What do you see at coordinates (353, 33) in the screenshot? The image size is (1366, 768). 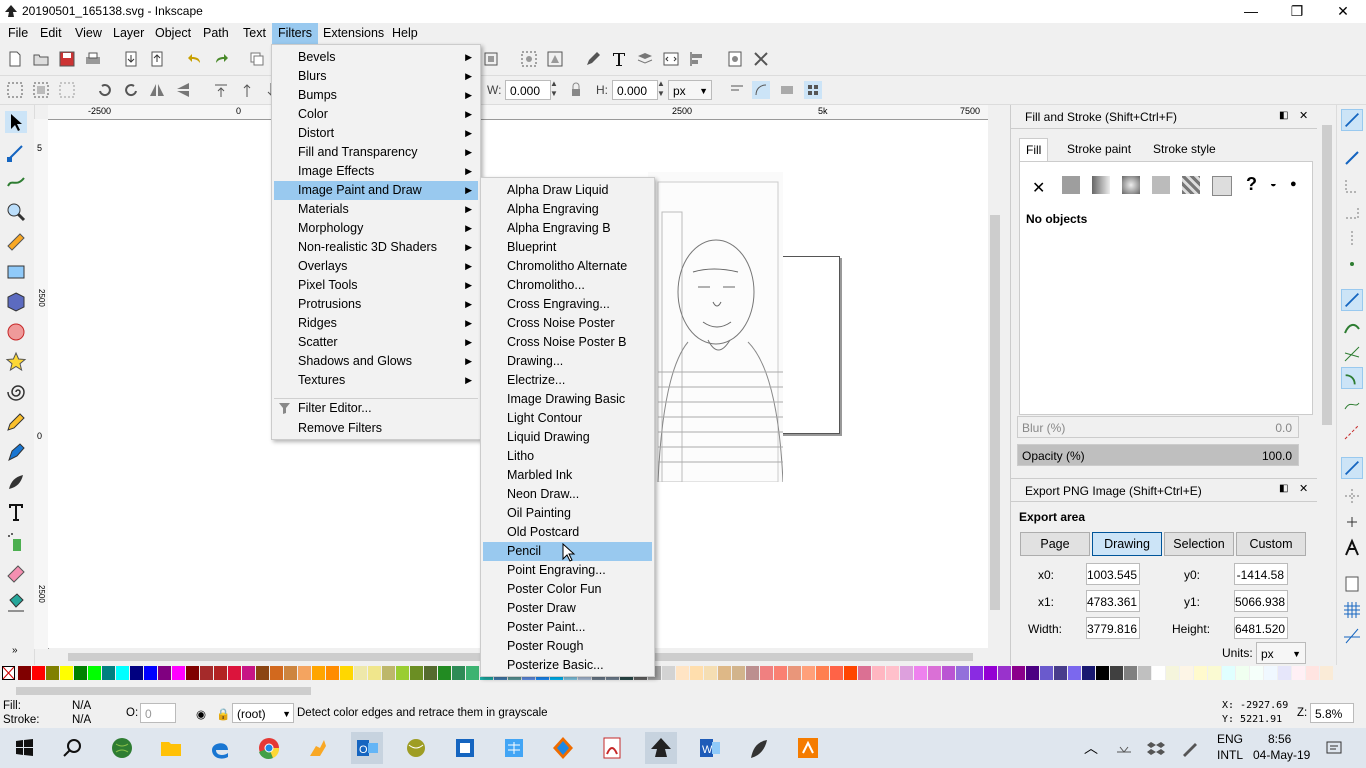 I see `menu-extensions: Extensions` at bounding box center [353, 33].